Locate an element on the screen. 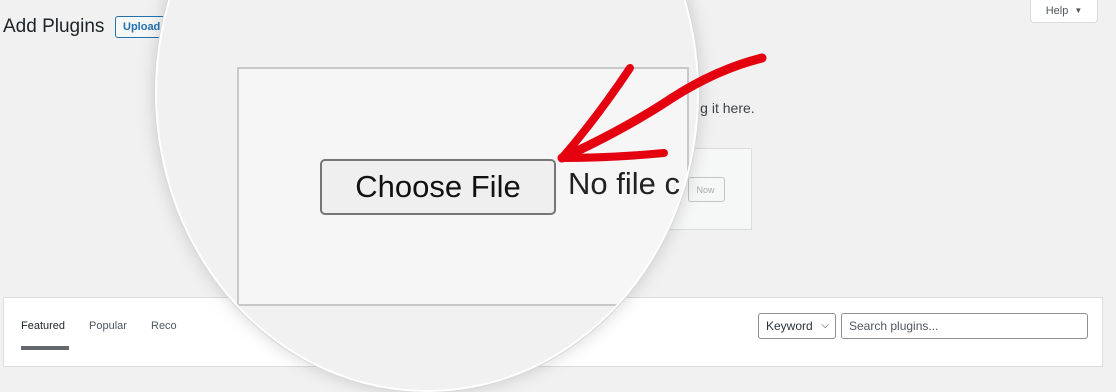 The image size is (1116, 392). help-button: Help ▼ is located at coordinates (1064, 11).